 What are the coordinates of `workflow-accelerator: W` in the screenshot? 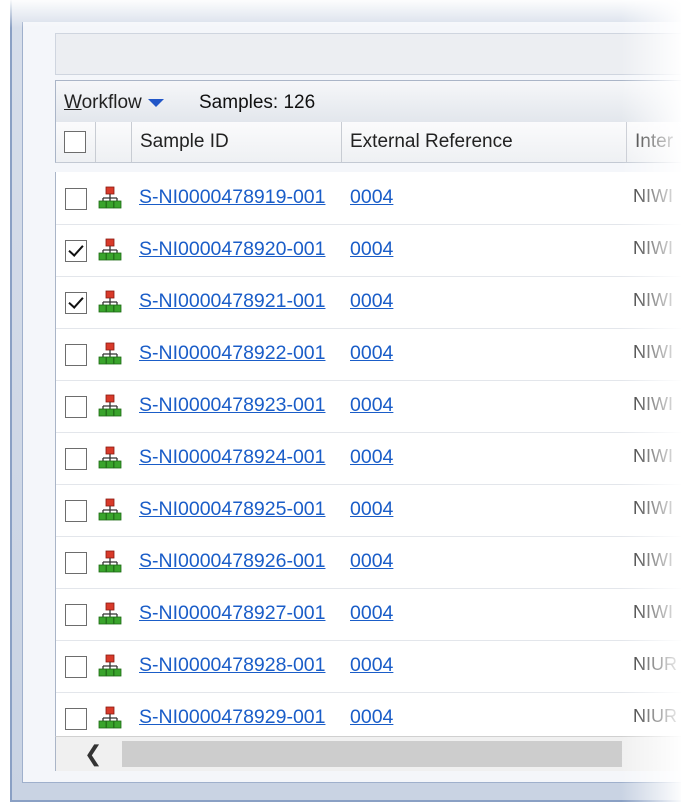 It's located at (73, 102).